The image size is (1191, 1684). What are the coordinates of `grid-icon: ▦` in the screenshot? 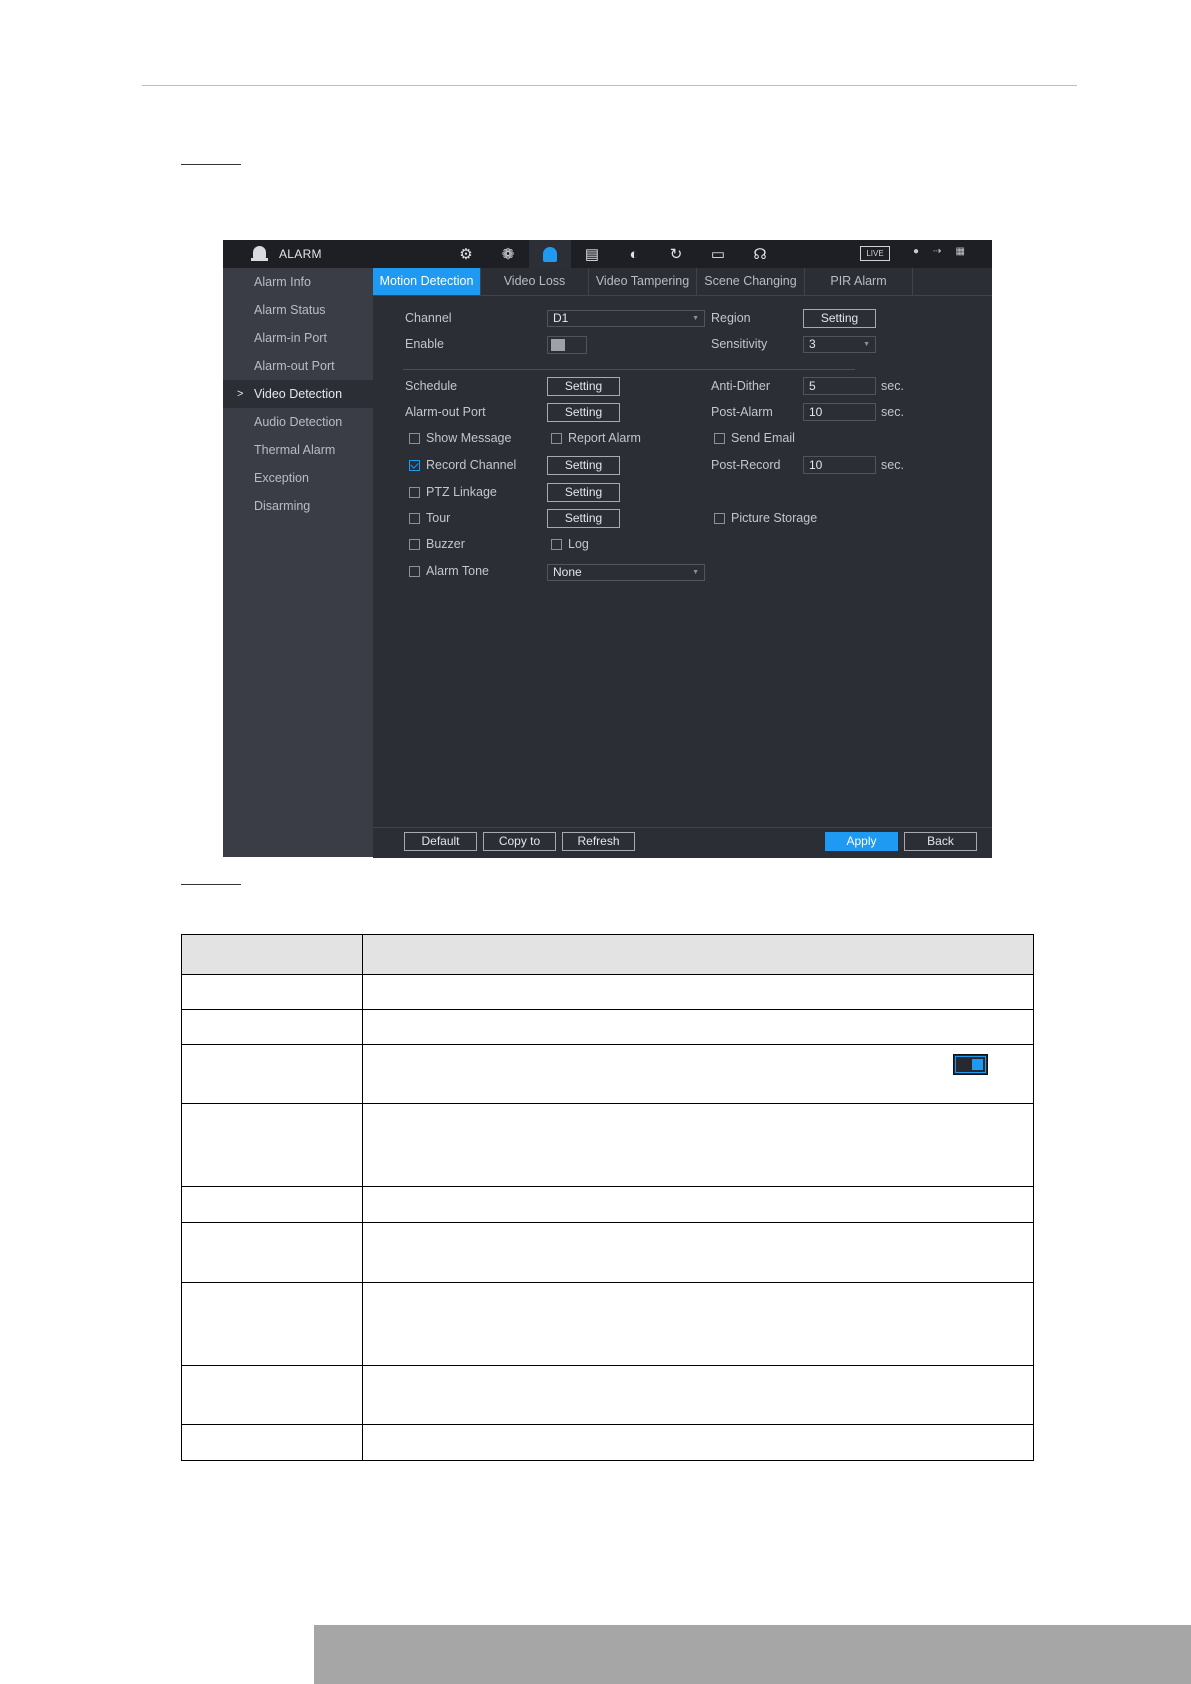 It's located at (959, 251).